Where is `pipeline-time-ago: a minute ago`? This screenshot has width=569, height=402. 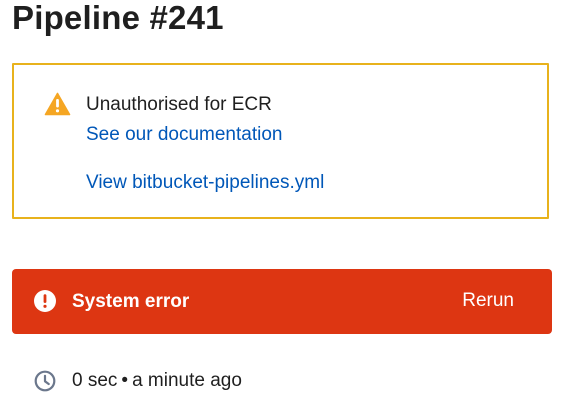
pipeline-time-ago: a minute ago is located at coordinates (187, 380).